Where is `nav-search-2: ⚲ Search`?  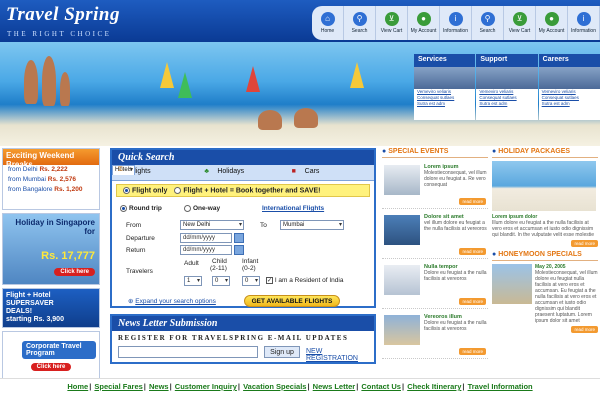
nav-search-2: ⚲ Search is located at coordinates (488, 23).